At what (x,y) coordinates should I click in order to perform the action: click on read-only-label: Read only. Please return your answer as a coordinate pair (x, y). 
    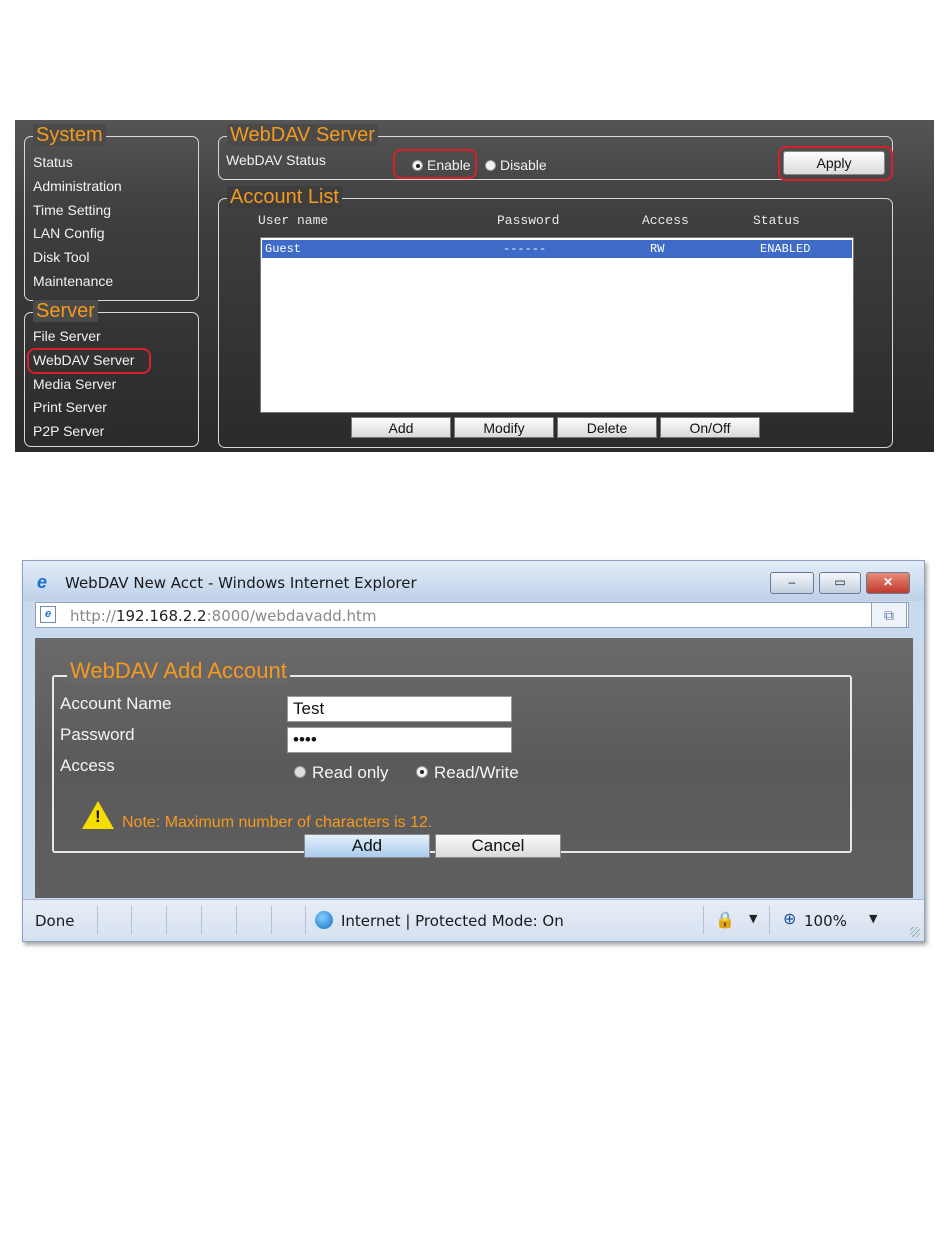
    Looking at the image, I should click on (350, 772).